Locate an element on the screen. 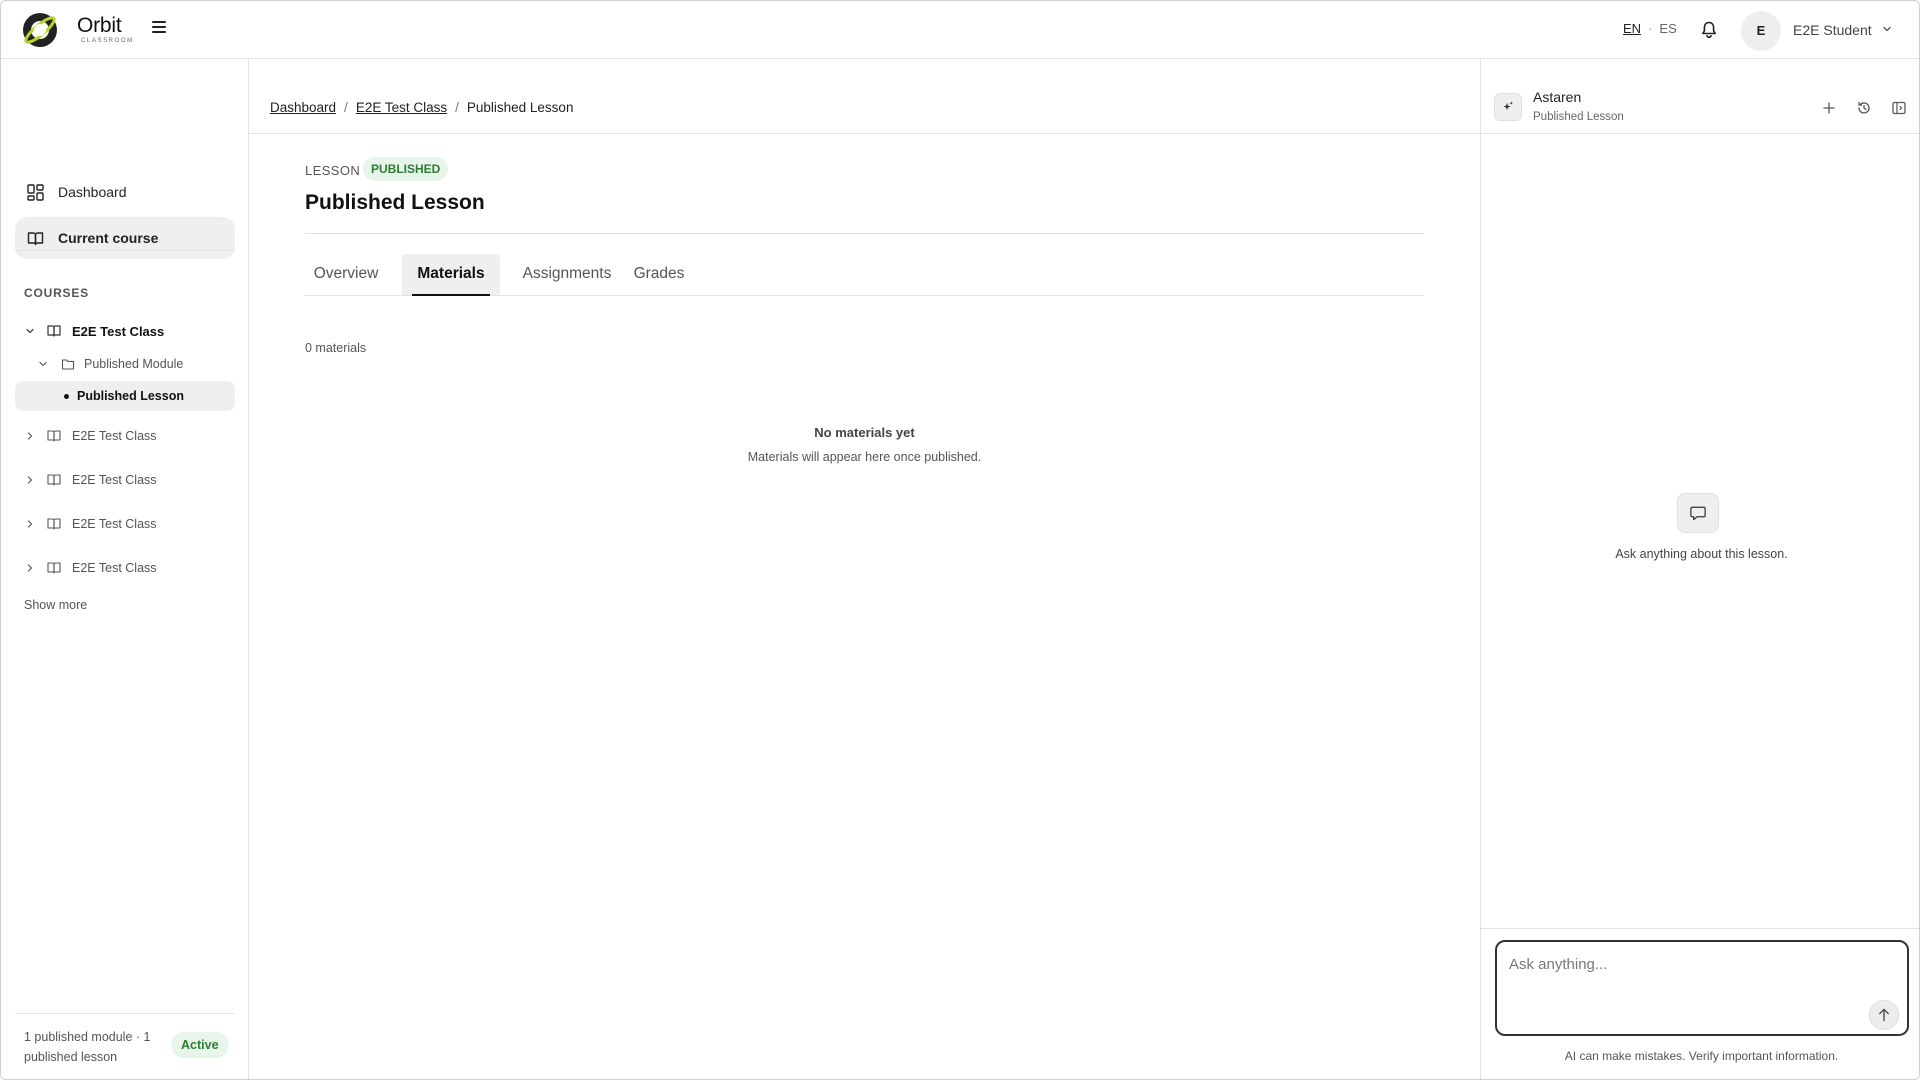  tab-bar: Overview Materials Assignments Grades is located at coordinates (864, 275).